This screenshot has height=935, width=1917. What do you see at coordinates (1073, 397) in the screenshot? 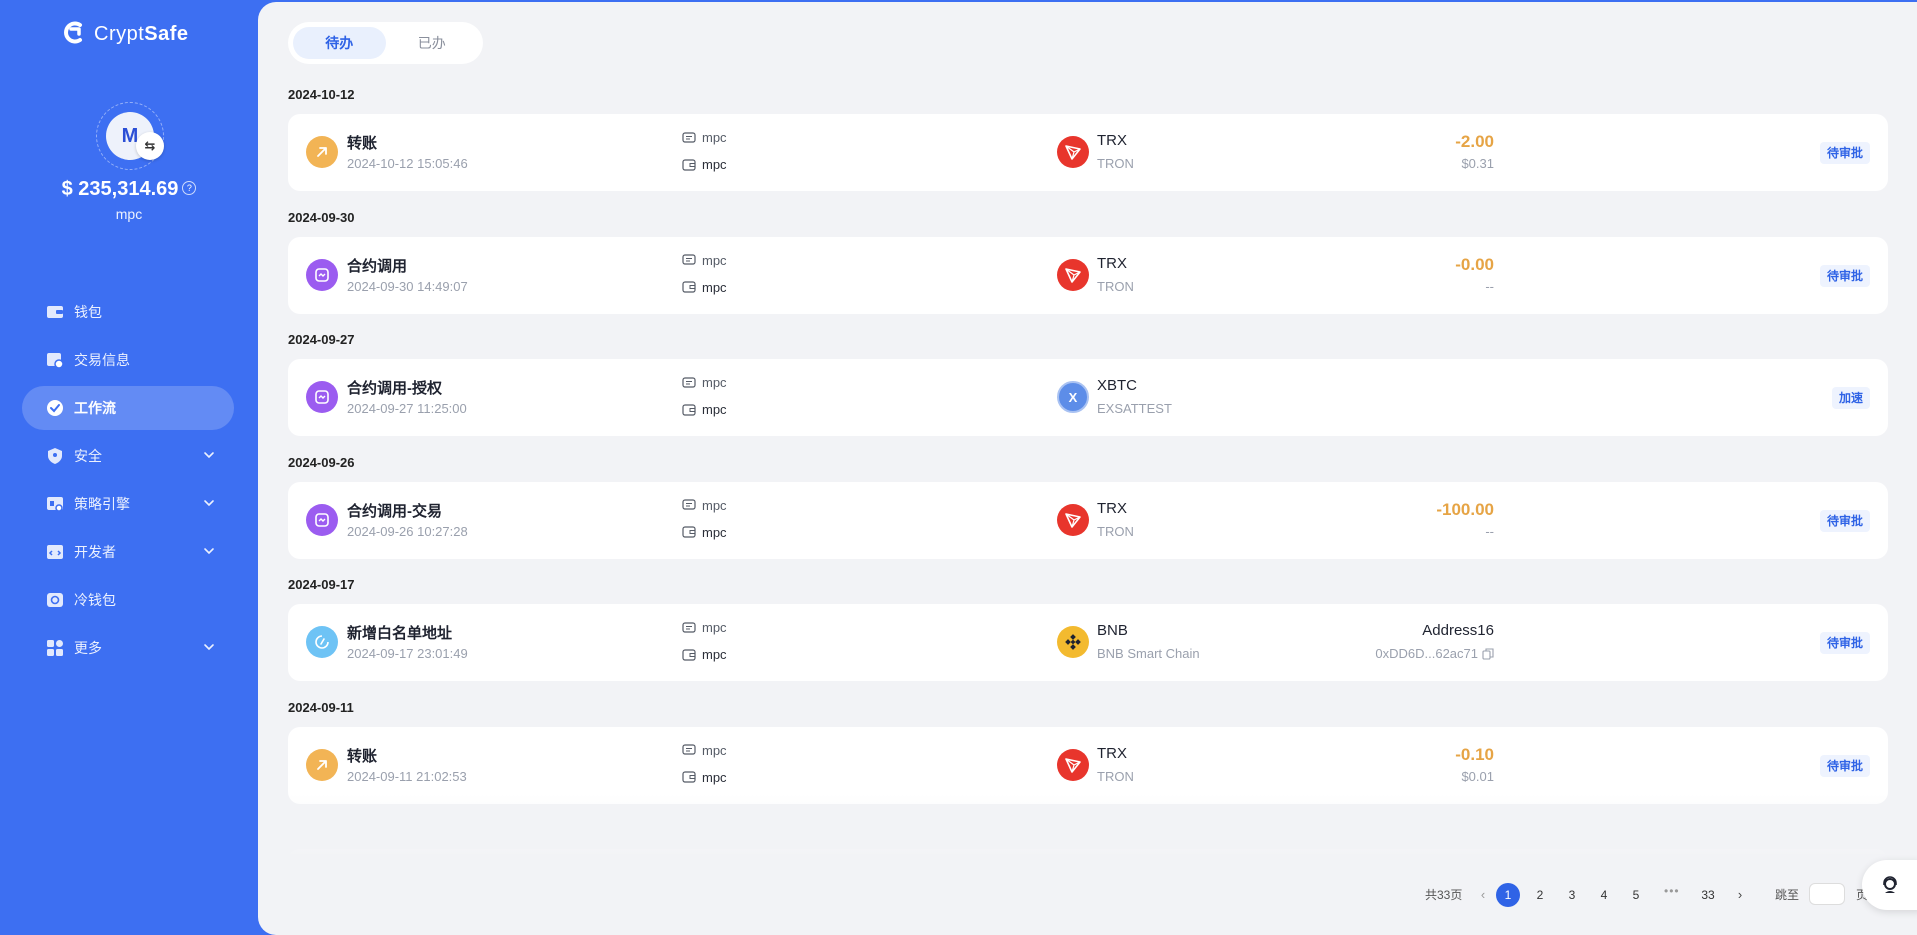
I see `xbtc-coin-icon: X` at bounding box center [1073, 397].